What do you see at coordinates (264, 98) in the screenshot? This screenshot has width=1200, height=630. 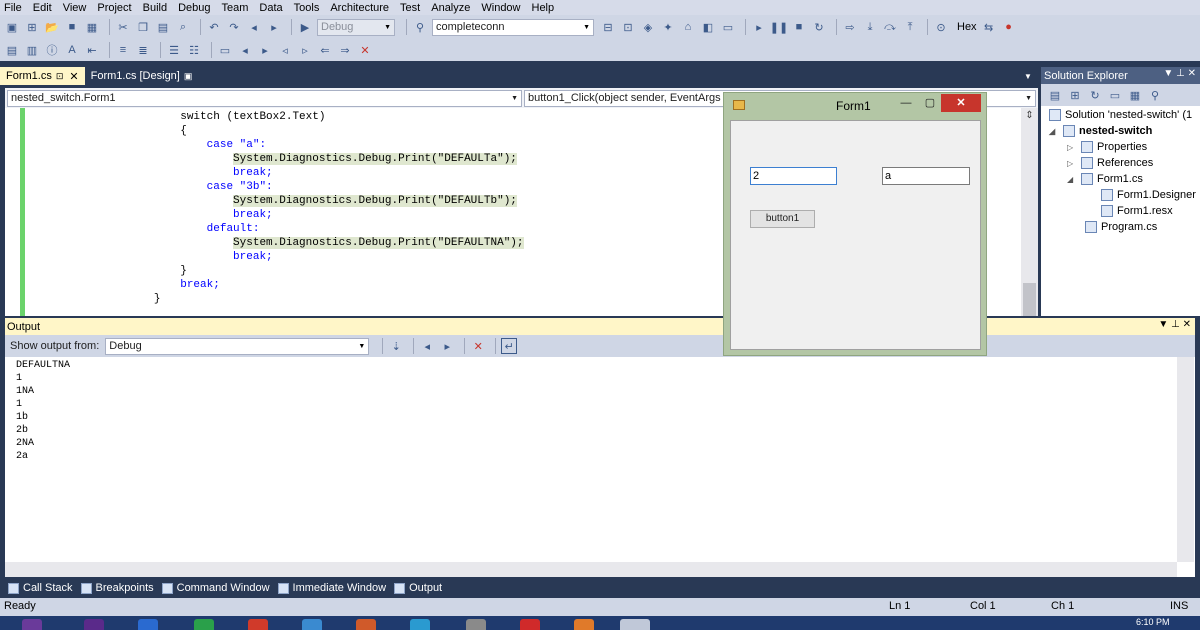 I see `class-combo: nested_switch.Form1 ▼` at bounding box center [264, 98].